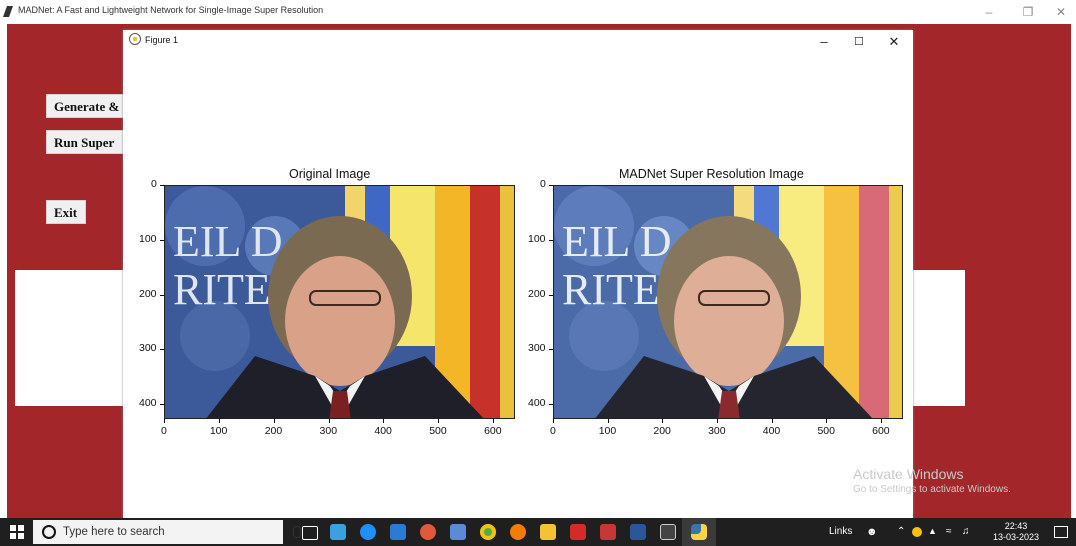 The height and width of the screenshot is (546, 1076). What do you see at coordinates (537, 403) in the screenshot?
I see `plot2-y-tick-label: 400` at bounding box center [537, 403].